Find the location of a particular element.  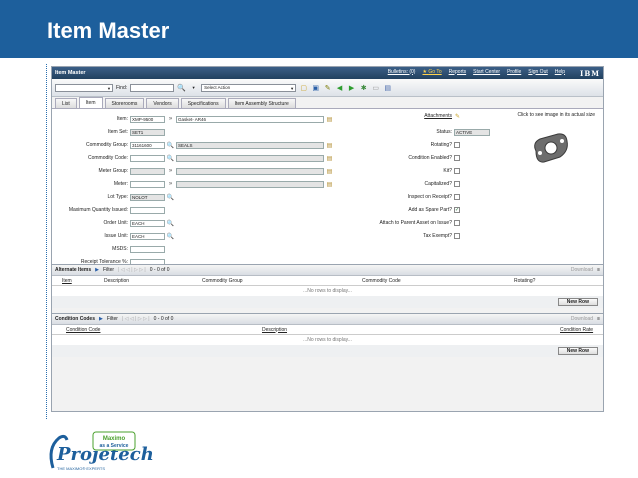

meter-field is located at coordinates (147, 184).